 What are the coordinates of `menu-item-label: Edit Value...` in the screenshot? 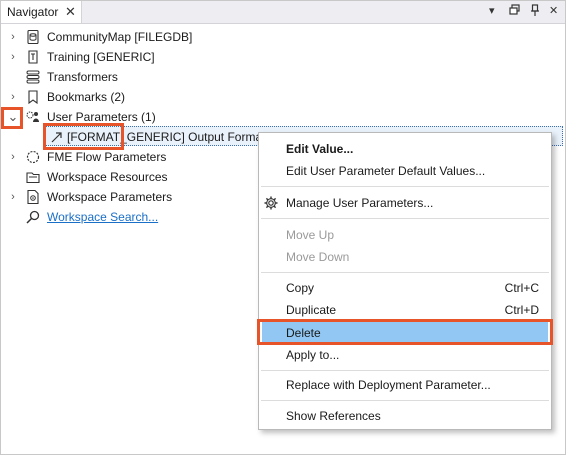 It's located at (320, 149).